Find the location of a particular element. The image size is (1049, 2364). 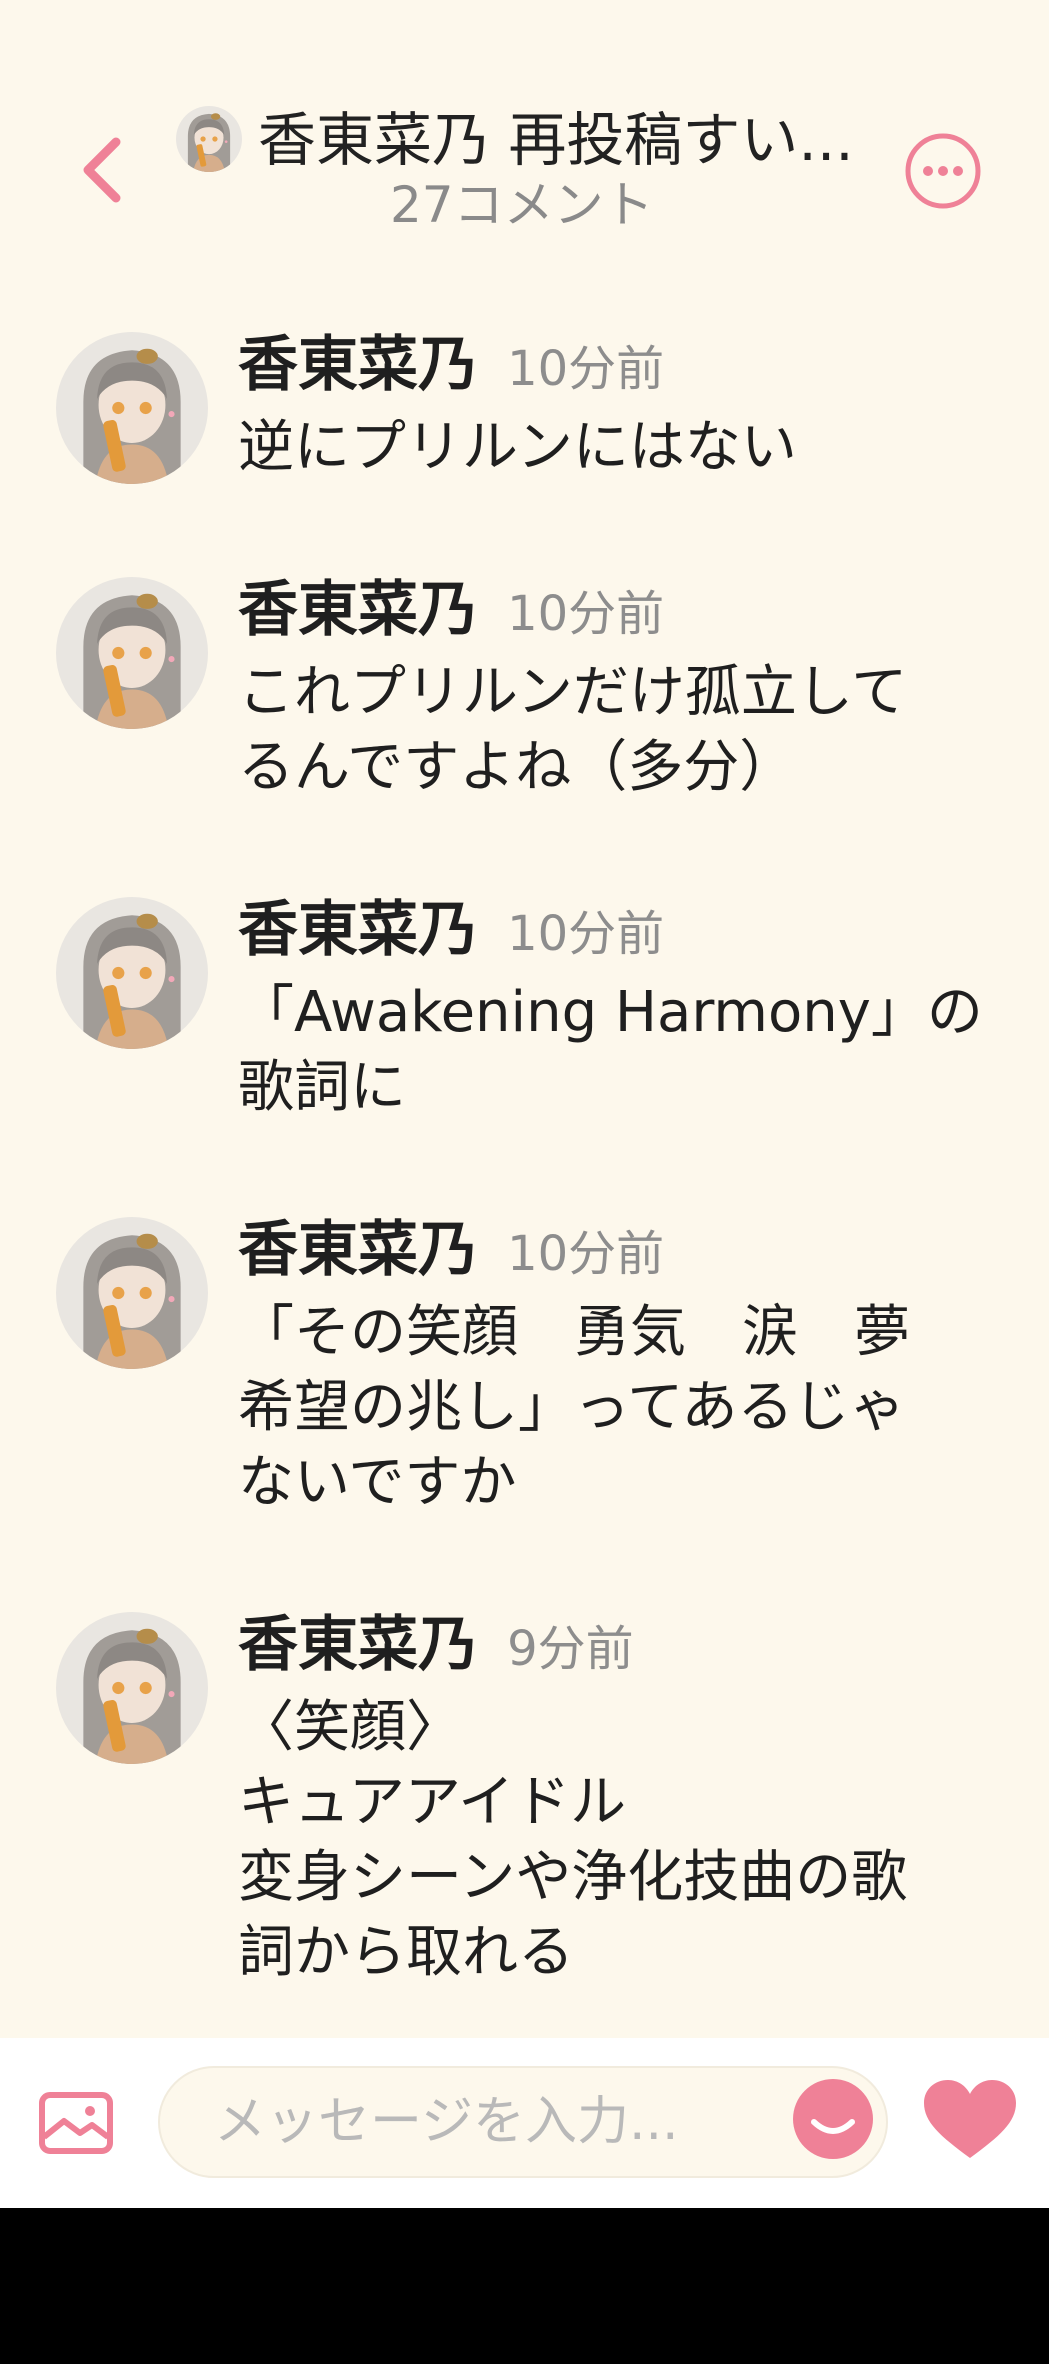

more-horizontal-icon is located at coordinates (943, 171).